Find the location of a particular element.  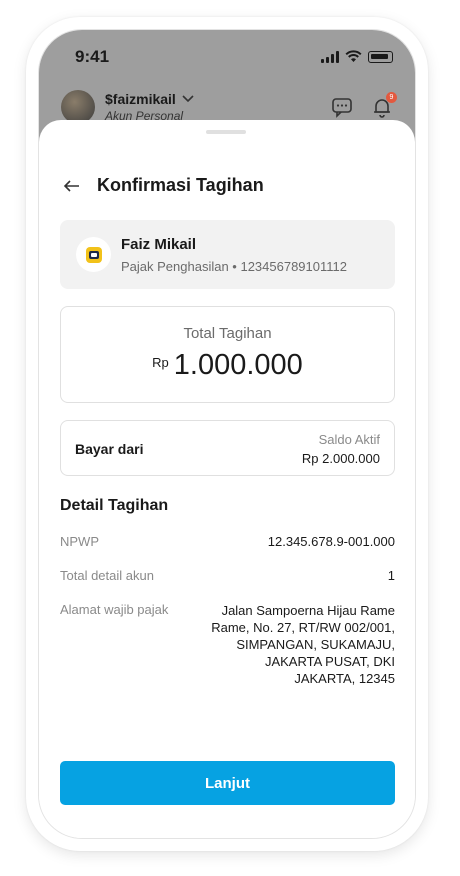

detail-value: 1 is located at coordinates (391, 575).